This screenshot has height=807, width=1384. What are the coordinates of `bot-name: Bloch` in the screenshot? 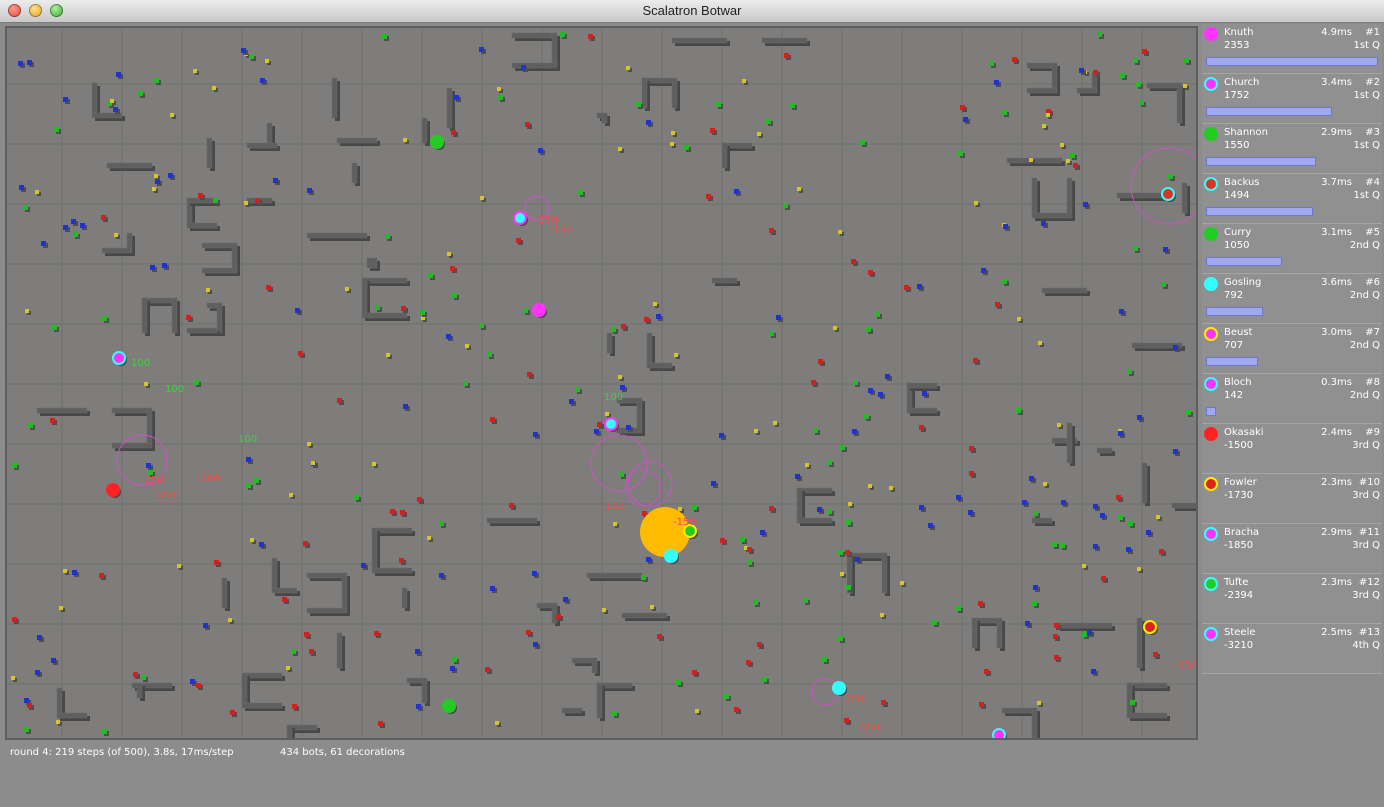 It's located at (1238, 382).